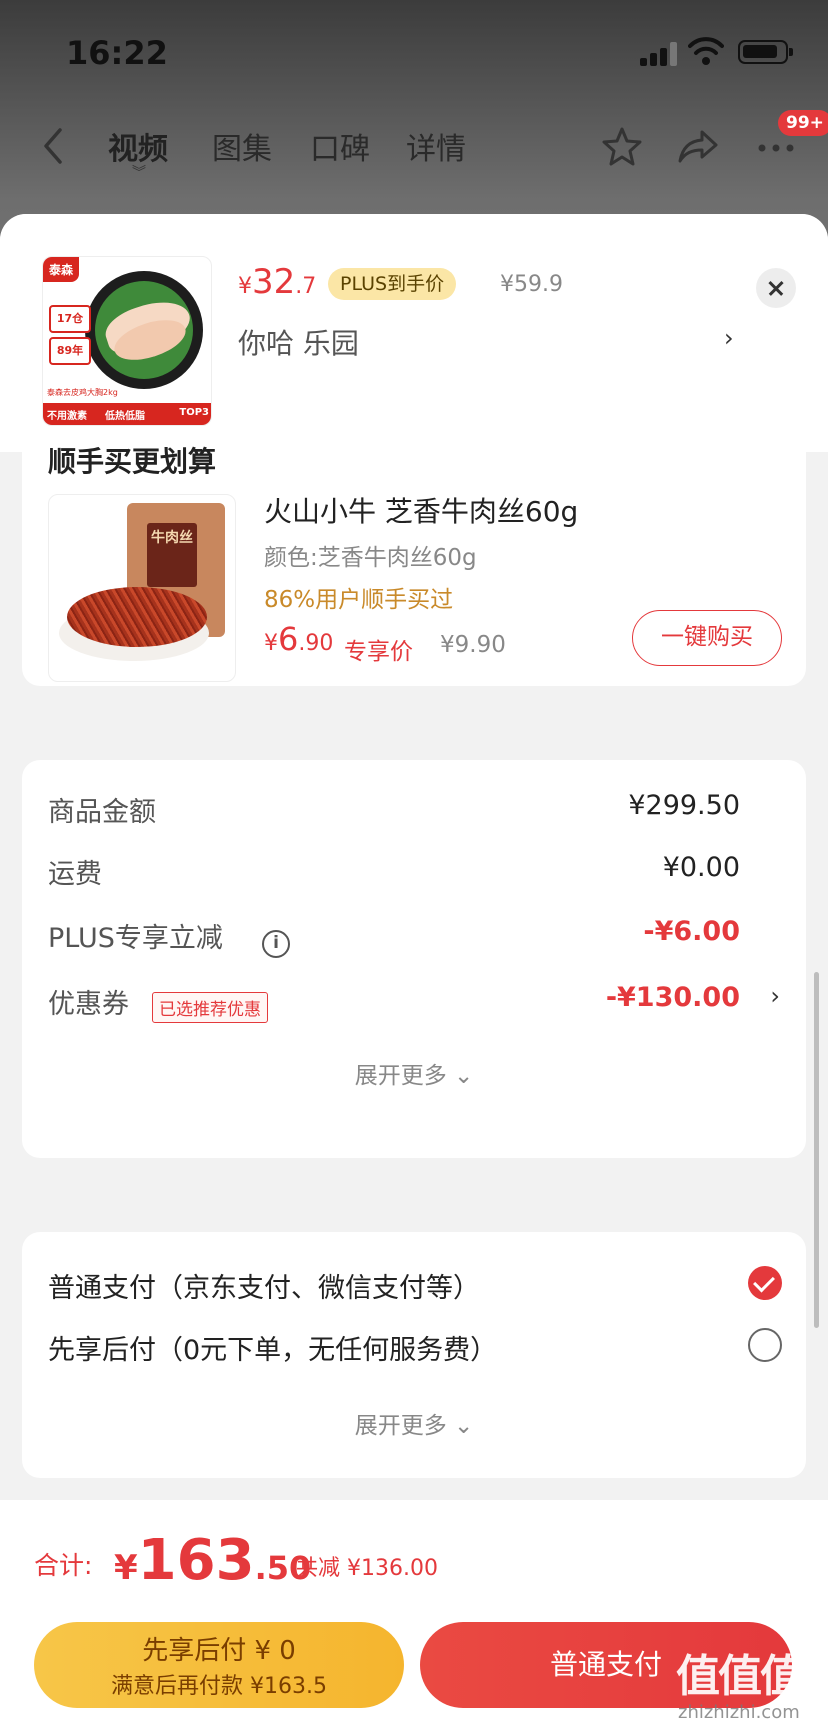  I want to click on tab-details: 详情, so click(436, 146).